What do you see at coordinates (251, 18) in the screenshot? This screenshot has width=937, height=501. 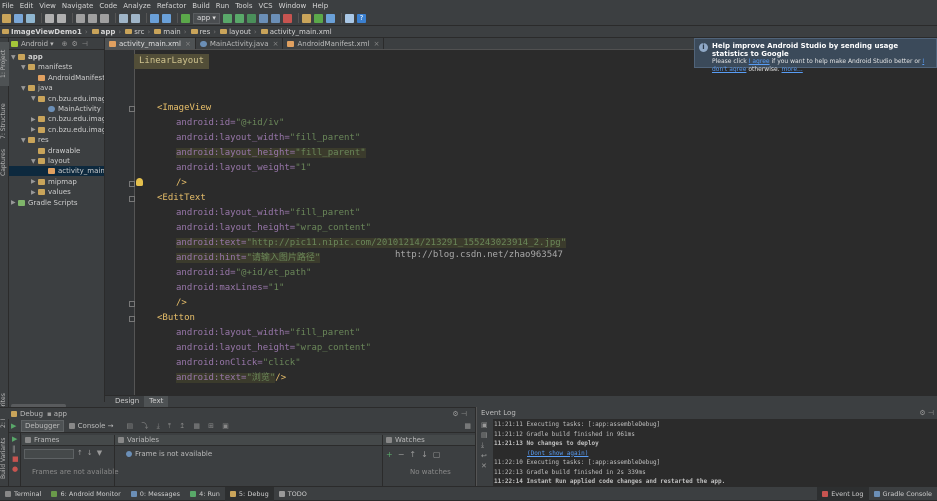 I see `attach-debugger-icon` at bounding box center [251, 18].